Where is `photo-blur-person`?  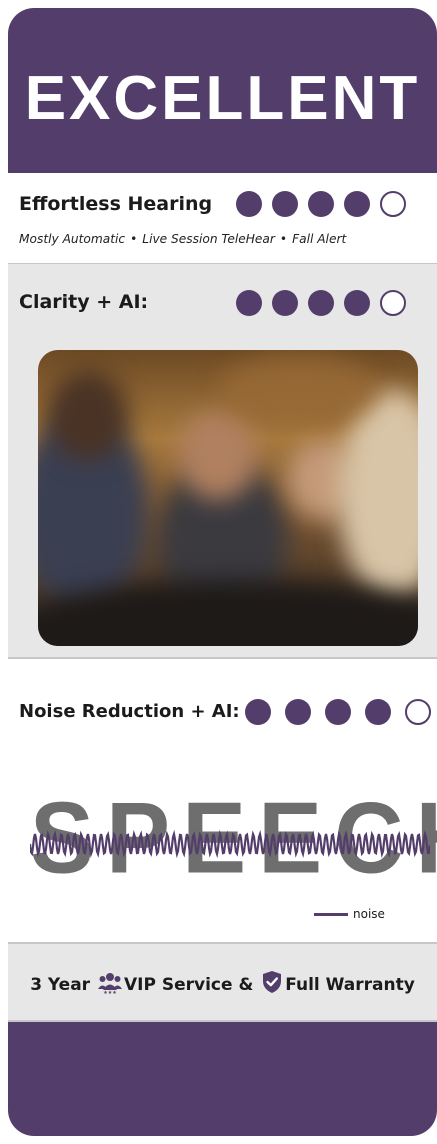 photo-blur-person is located at coordinates (378, 495).